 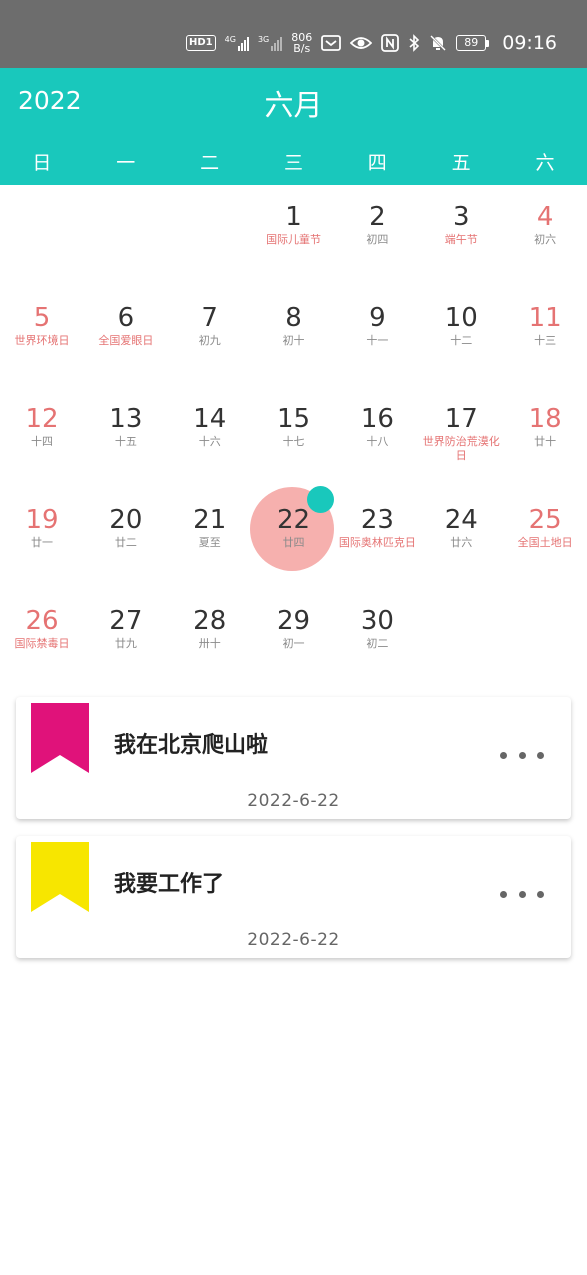 I want to click on day-cell-21: 21 夏至, so click(x=210, y=538).